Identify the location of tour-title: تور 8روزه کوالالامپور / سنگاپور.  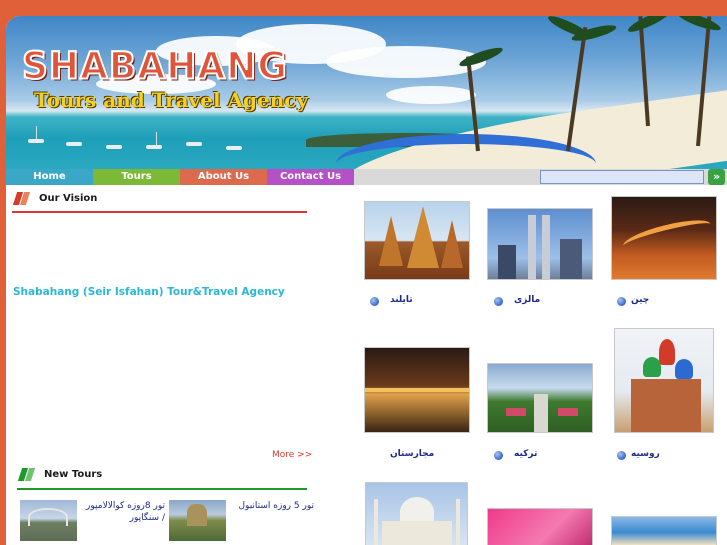
(123, 512).